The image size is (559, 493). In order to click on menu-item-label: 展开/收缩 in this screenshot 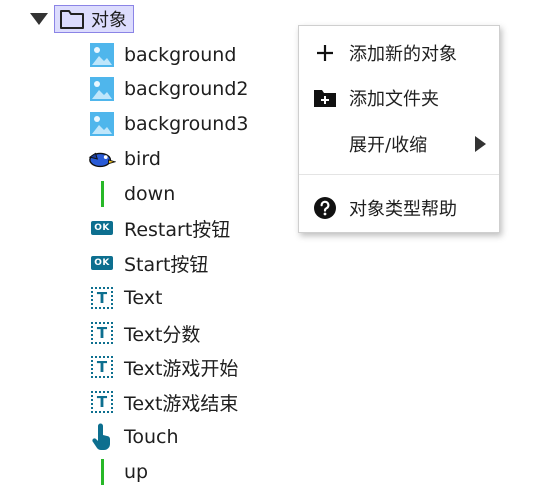, I will do `click(388, 145)`.